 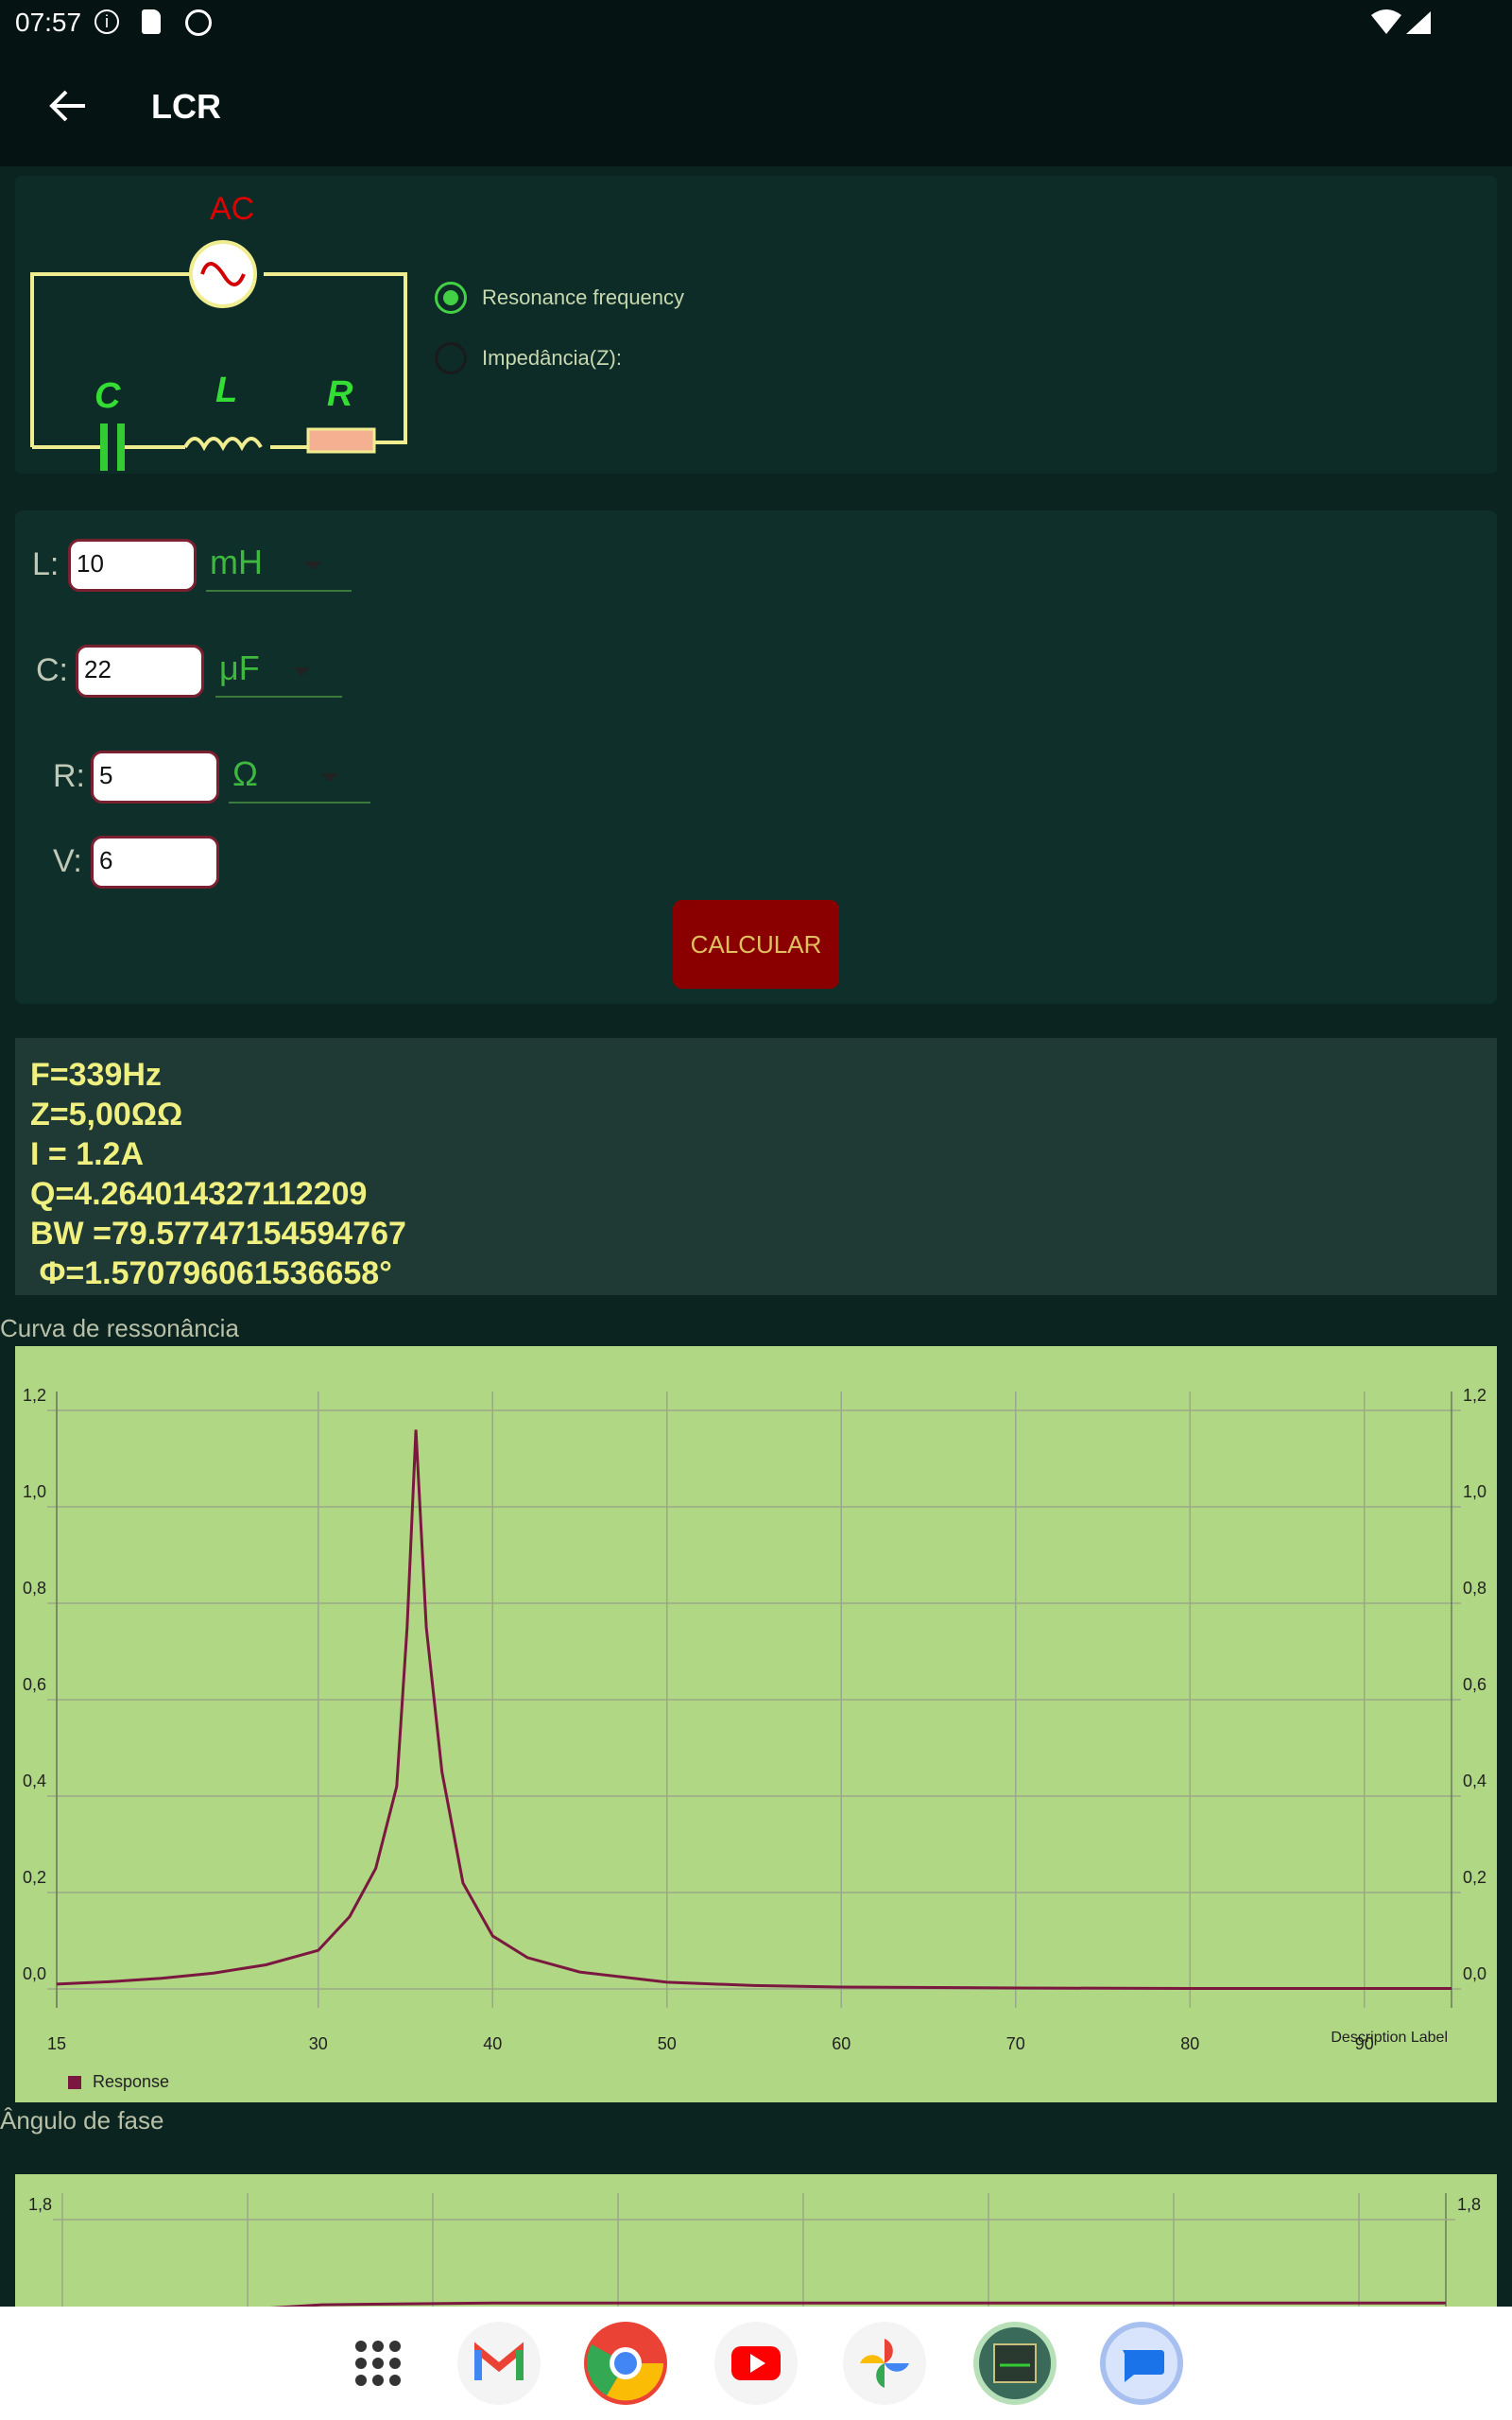 I want to click on y-tick-label-right: 0,4, so click(x=1474, y=1781).